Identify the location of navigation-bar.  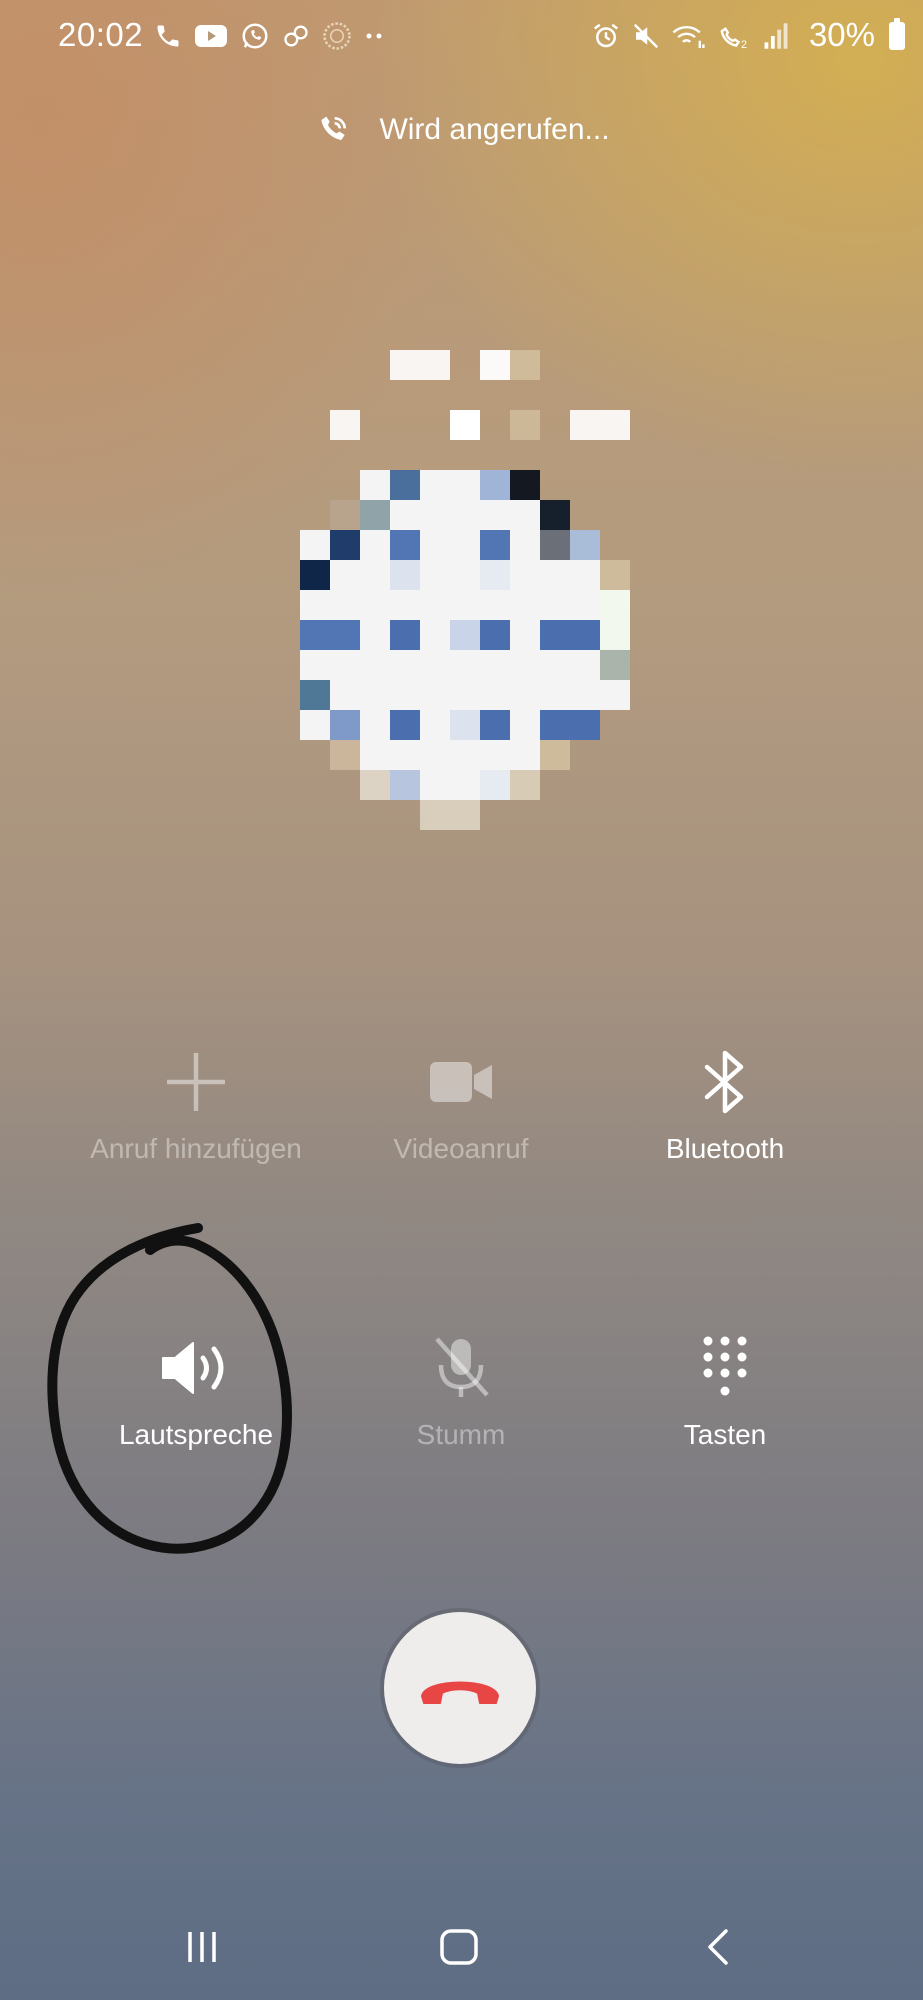
(461, 1950).